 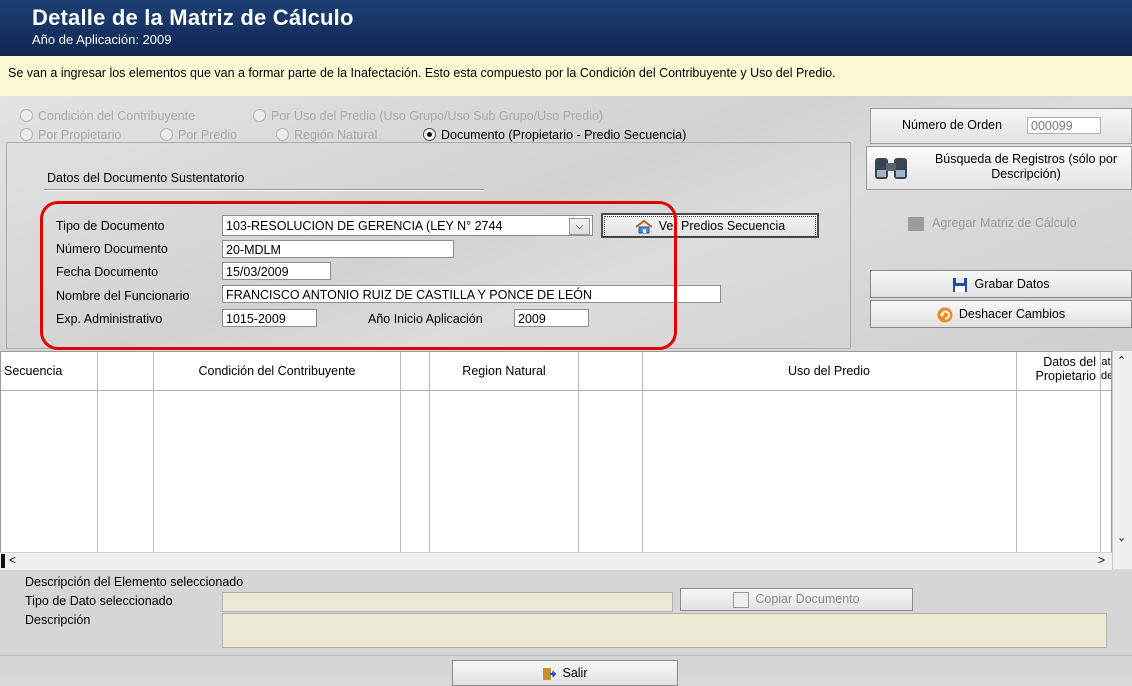 I want to click on column-header-datos-propietario: Datos del Propietario, so click(x=1058, y=369).